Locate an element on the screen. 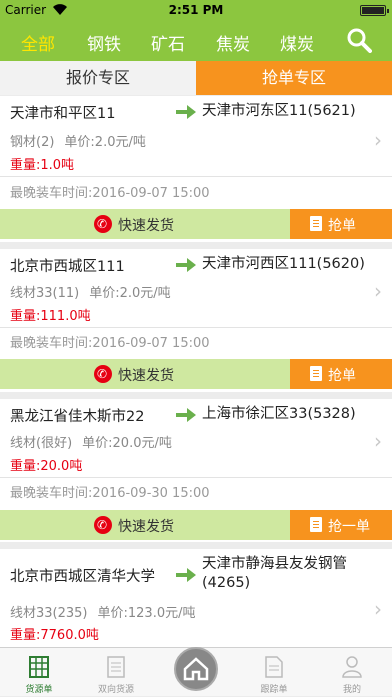  search-icon is located at coordinates (359, 40).